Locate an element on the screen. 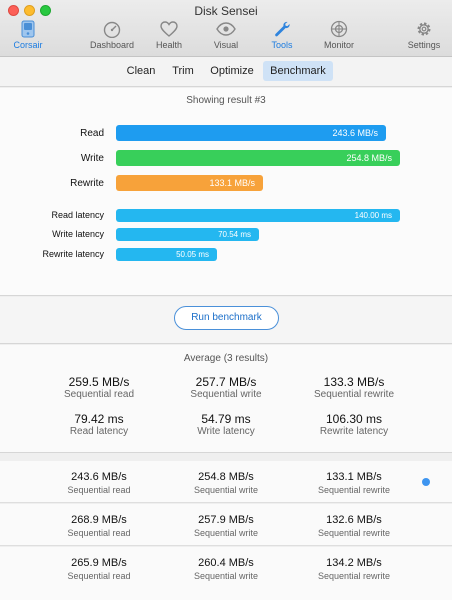 The image size is (452, 600). toolbar-health-label: Health is located at coordinates (168, 45).